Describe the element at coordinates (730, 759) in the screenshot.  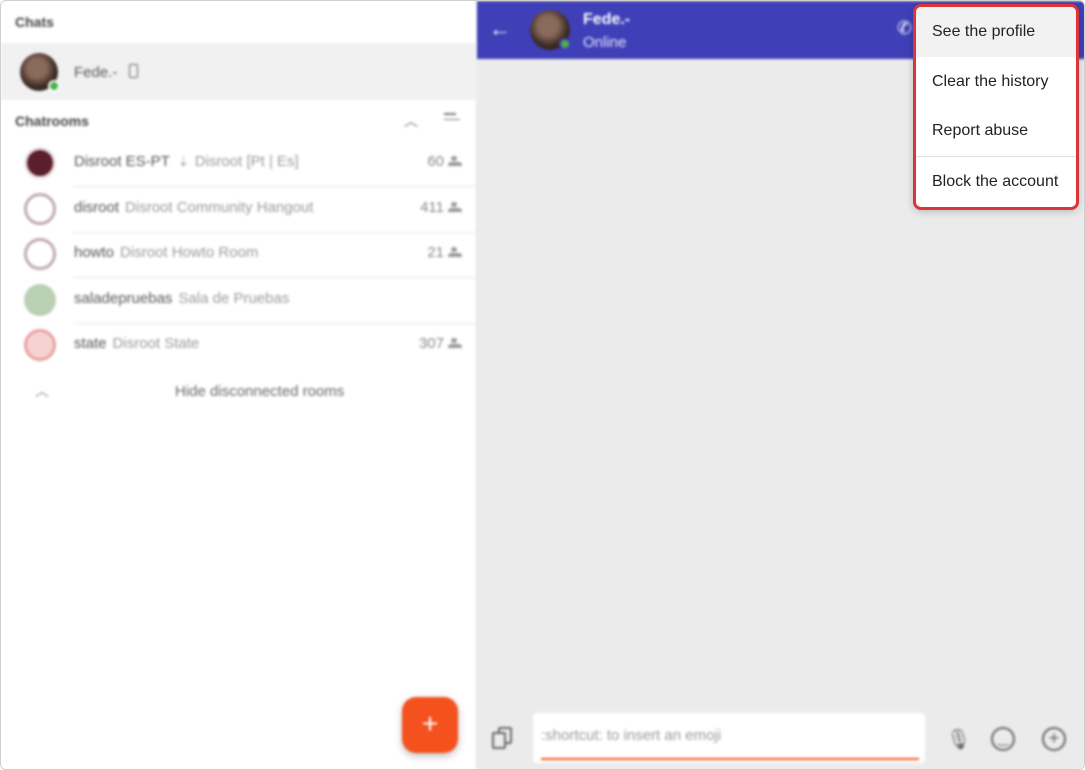
I see `input-underline` at that location.